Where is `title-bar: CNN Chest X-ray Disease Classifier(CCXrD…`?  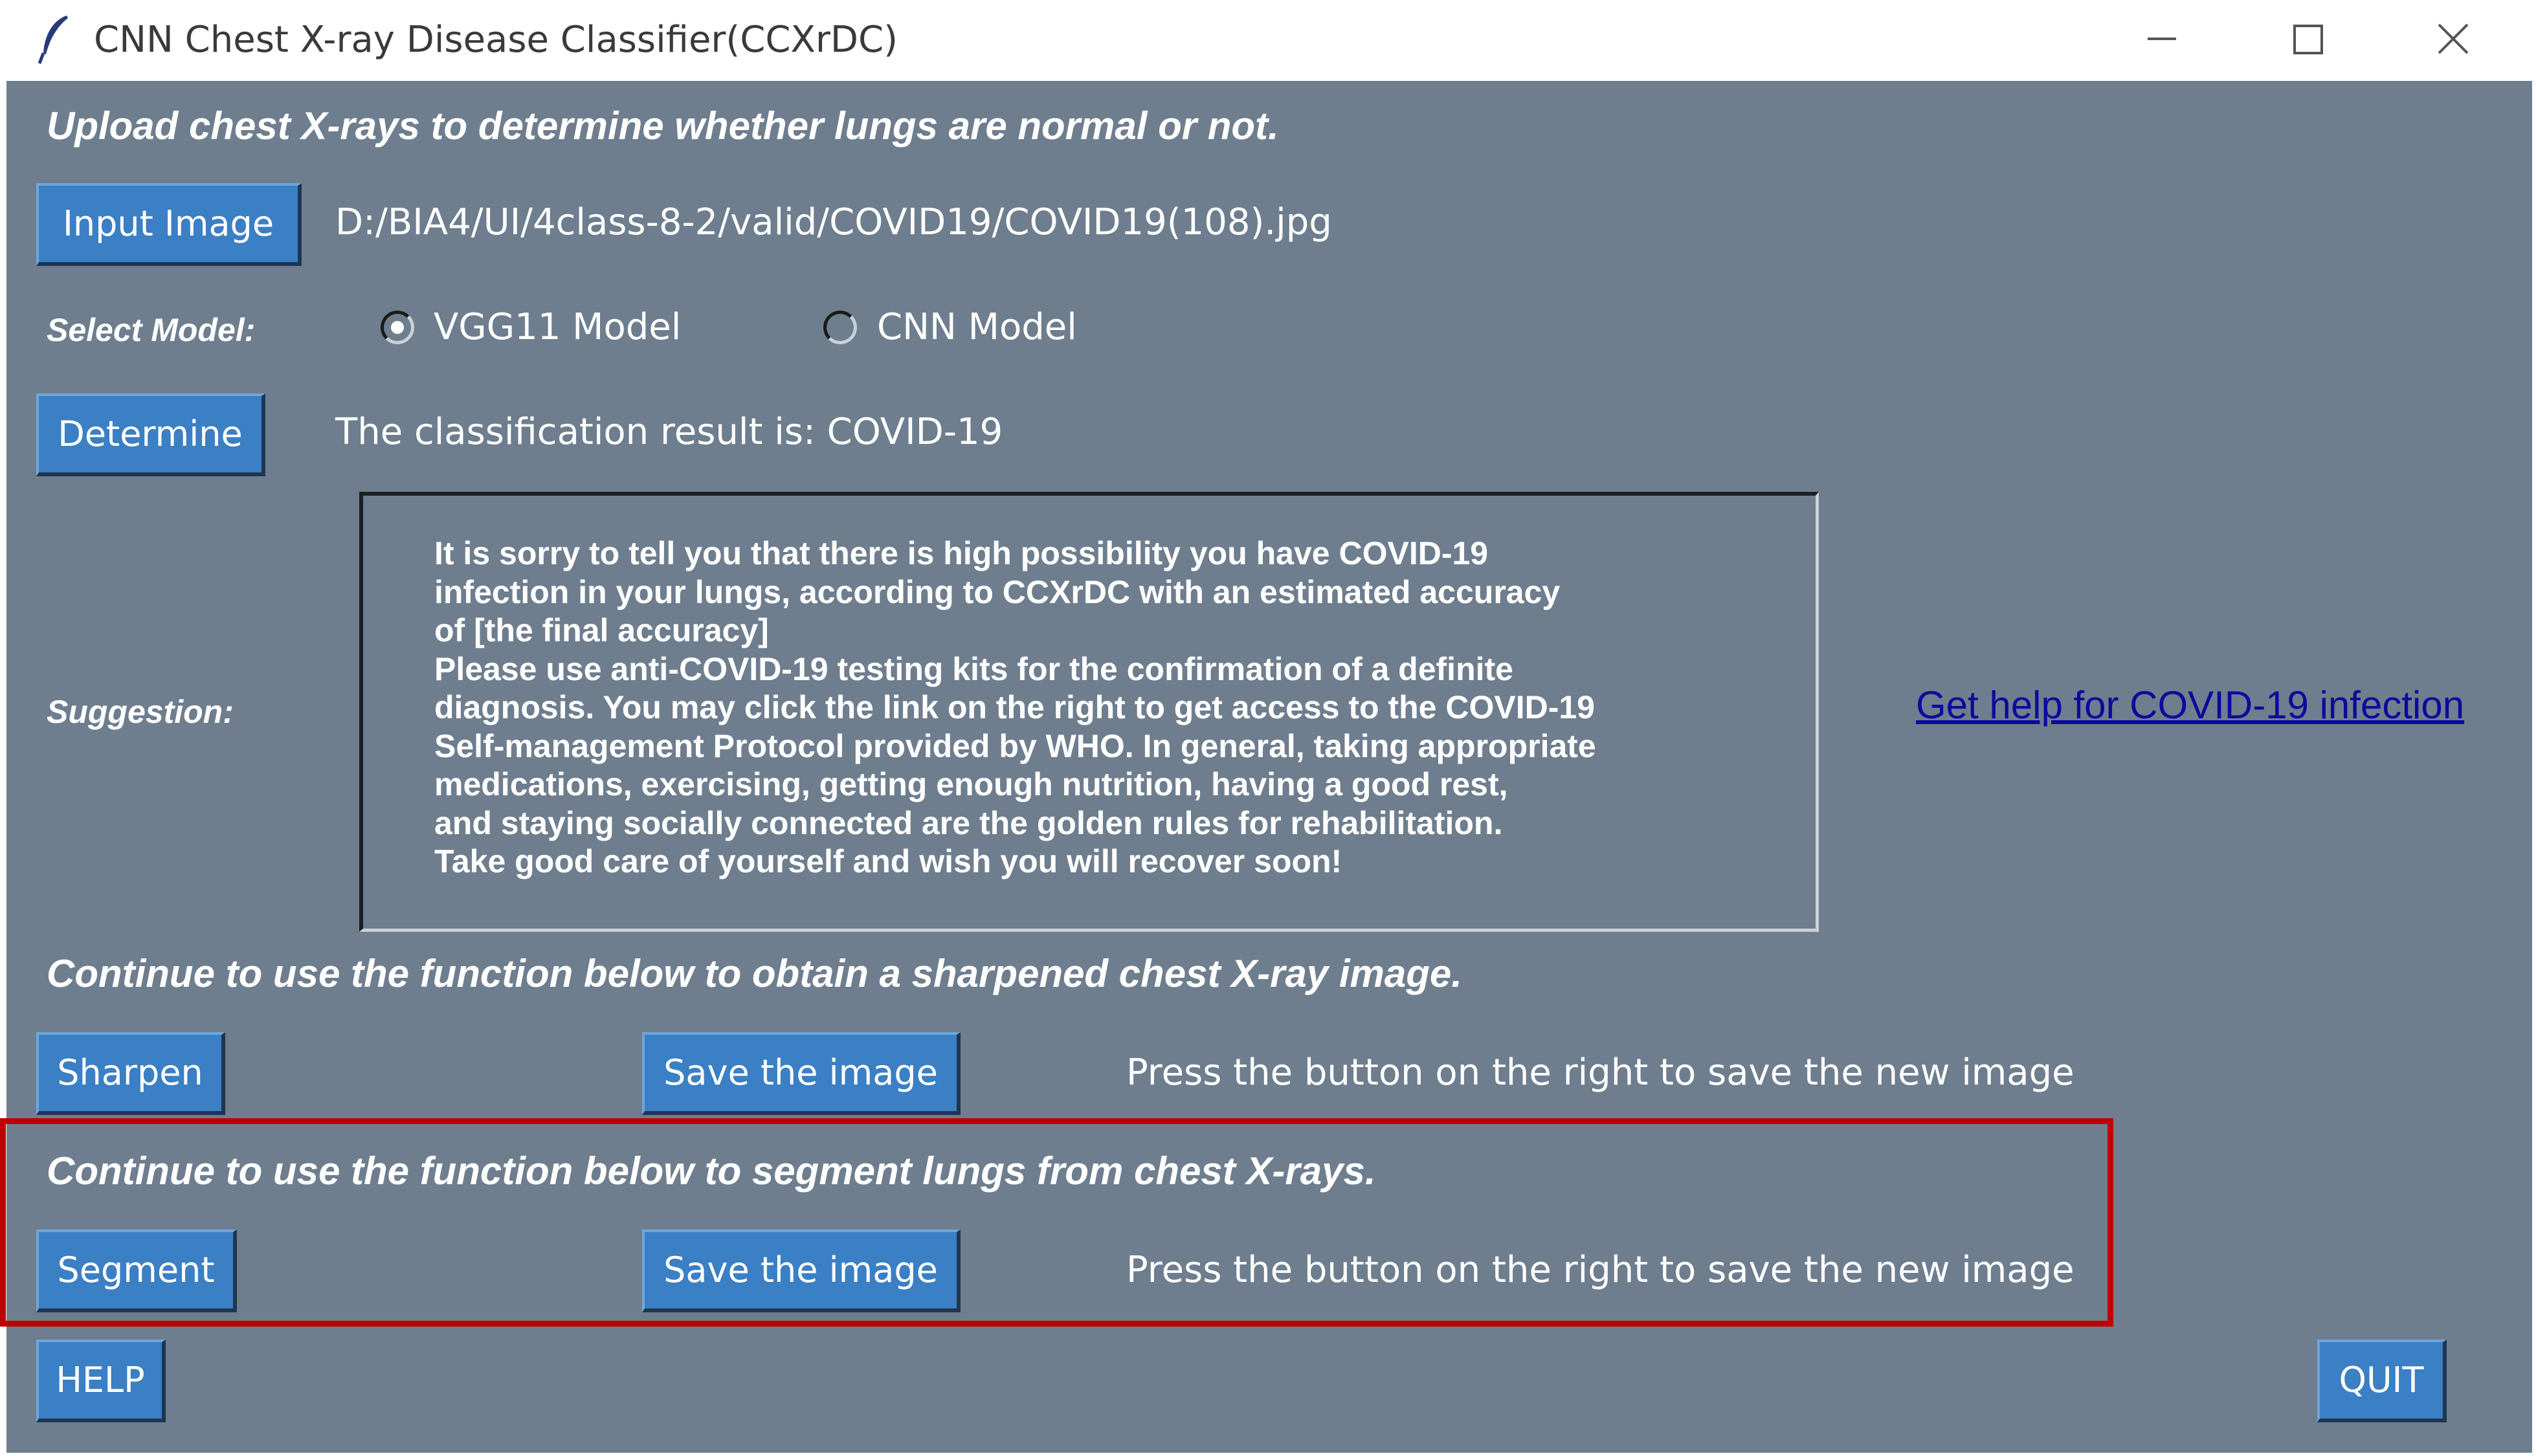 title-bar: CNN Chest X-ray Disease Classifier(CCXrD… is located at coordinates (1268, 40).